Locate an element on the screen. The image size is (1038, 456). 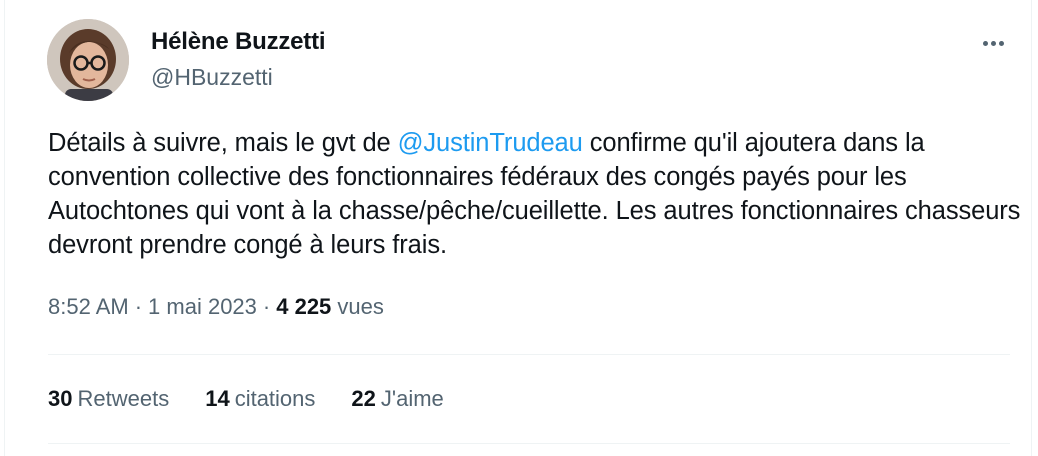
avatar is located at coordinates (88, 60).